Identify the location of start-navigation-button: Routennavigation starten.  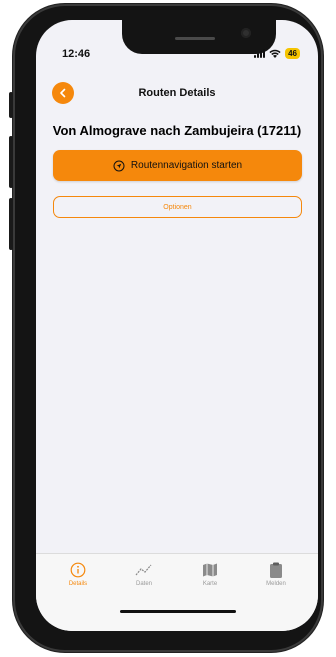
(177, 165).